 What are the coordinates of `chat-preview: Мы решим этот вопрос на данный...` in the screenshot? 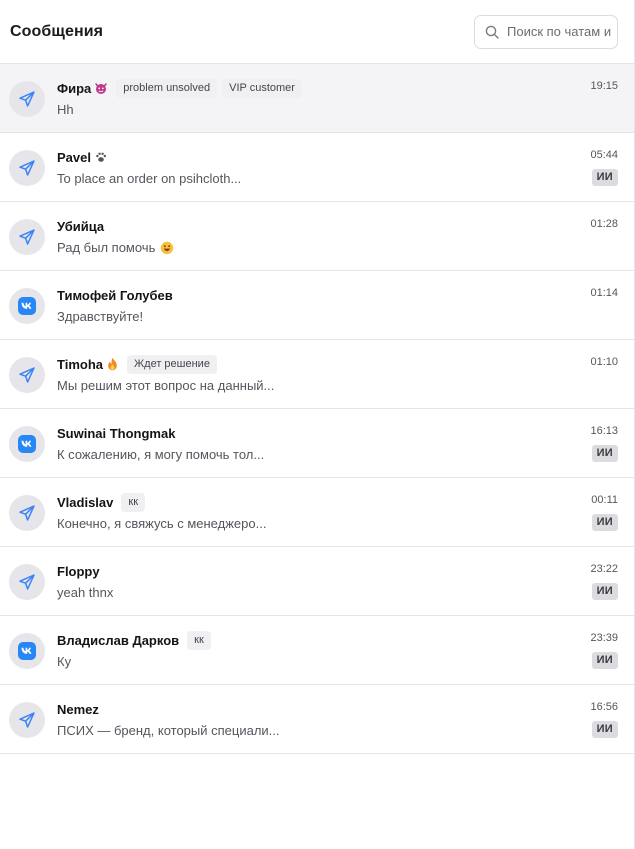 It's located at (300, 385).